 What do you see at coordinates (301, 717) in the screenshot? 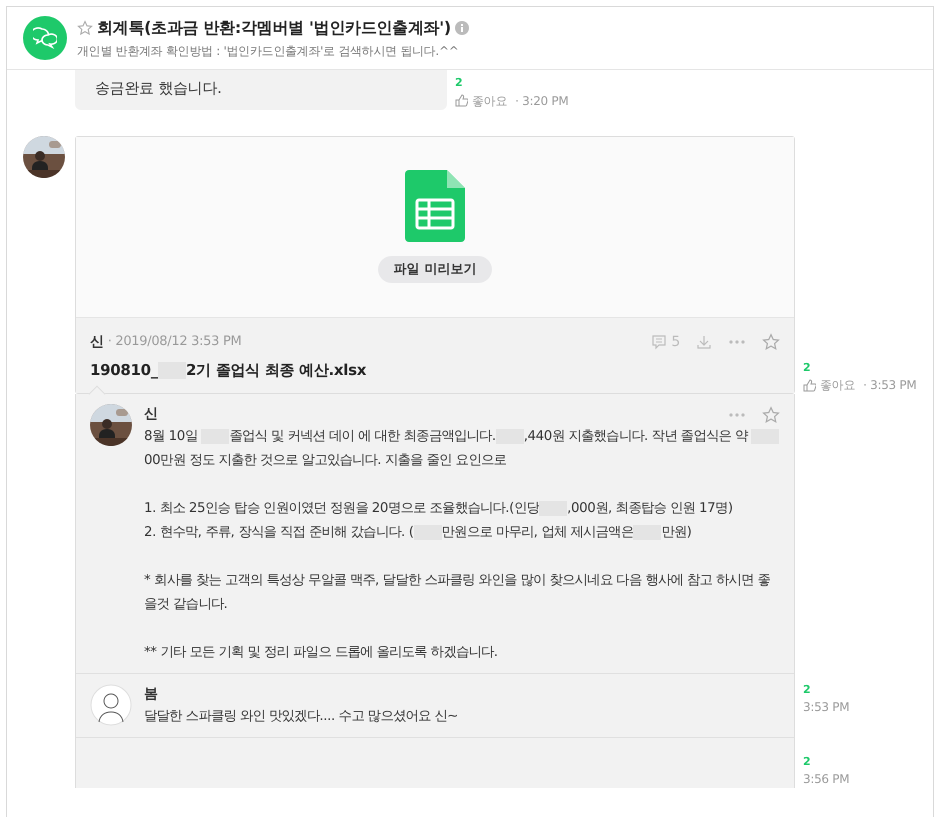
I see `comment-text: 달달한 스파클링 와인 맛있겠다.... 수고 많으셨어요 신~` at bounding box center [301, 717].